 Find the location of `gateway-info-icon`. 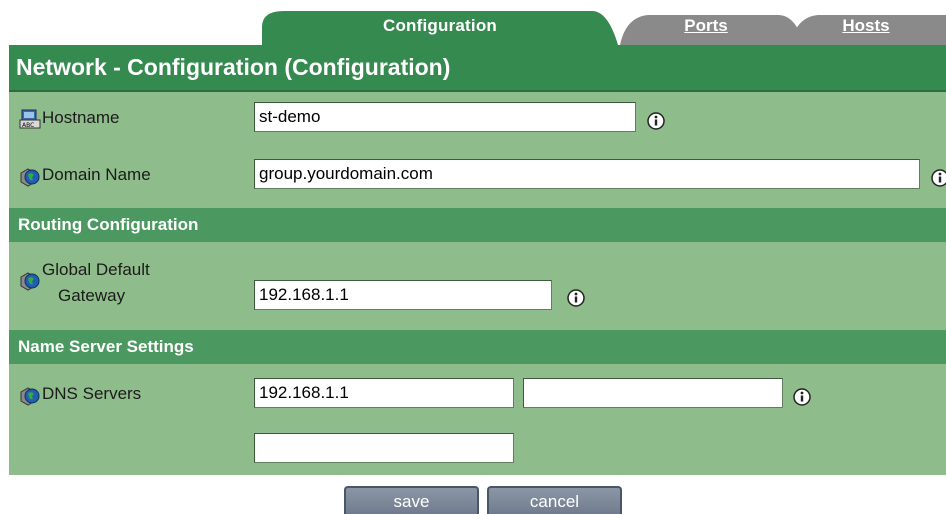

gateway-info-icon is located at coordinates (576, 298).